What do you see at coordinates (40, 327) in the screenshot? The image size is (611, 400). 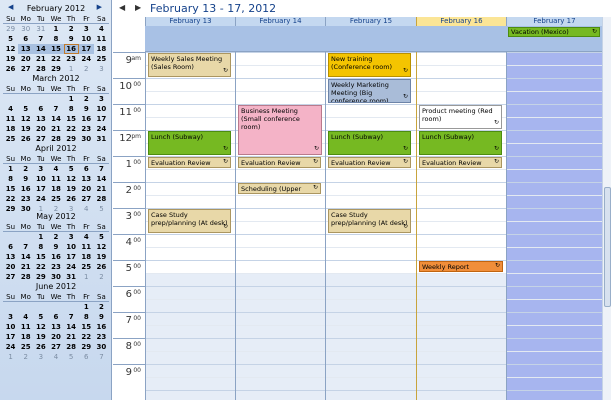 I see `mini-calendar-day: 12` at bounding box center [40, 327].